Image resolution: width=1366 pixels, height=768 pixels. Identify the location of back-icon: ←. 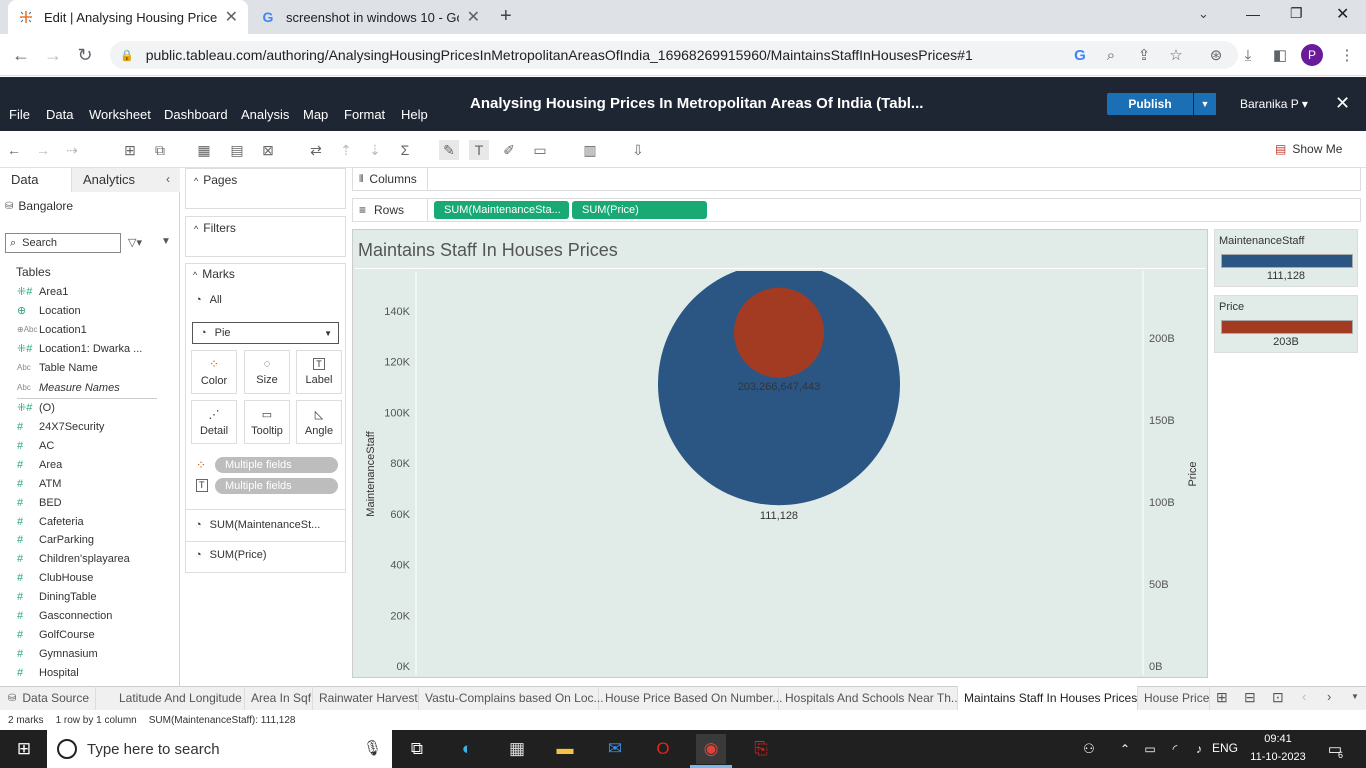
(21, 55).